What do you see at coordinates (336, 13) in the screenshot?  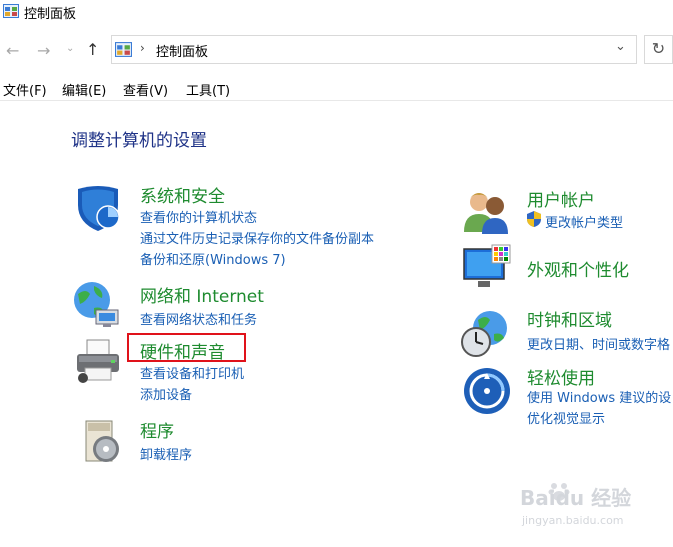 I see `title-bar: 控制面板` at bounding box center [336, 13].